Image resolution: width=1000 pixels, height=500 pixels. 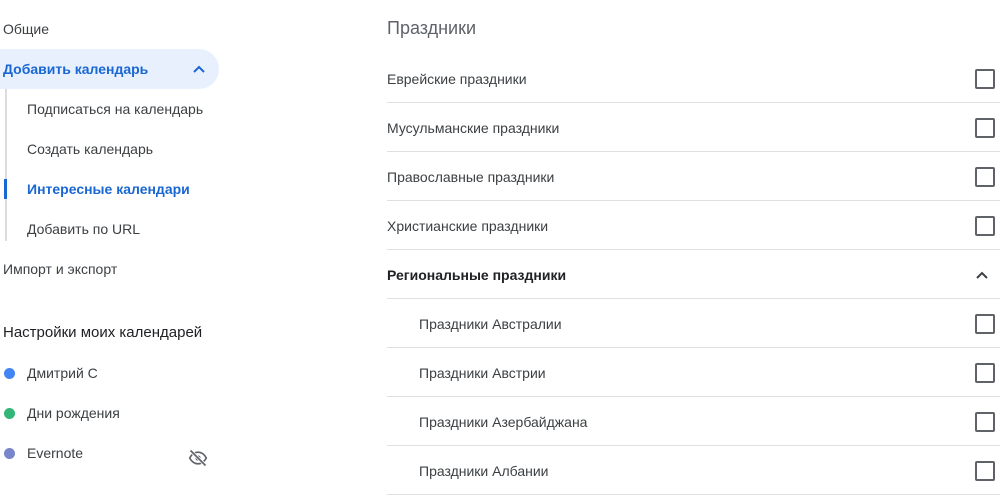 I want to click on list-item-austria-holidays: Праздники Австрии, so click(x=693, y=373).